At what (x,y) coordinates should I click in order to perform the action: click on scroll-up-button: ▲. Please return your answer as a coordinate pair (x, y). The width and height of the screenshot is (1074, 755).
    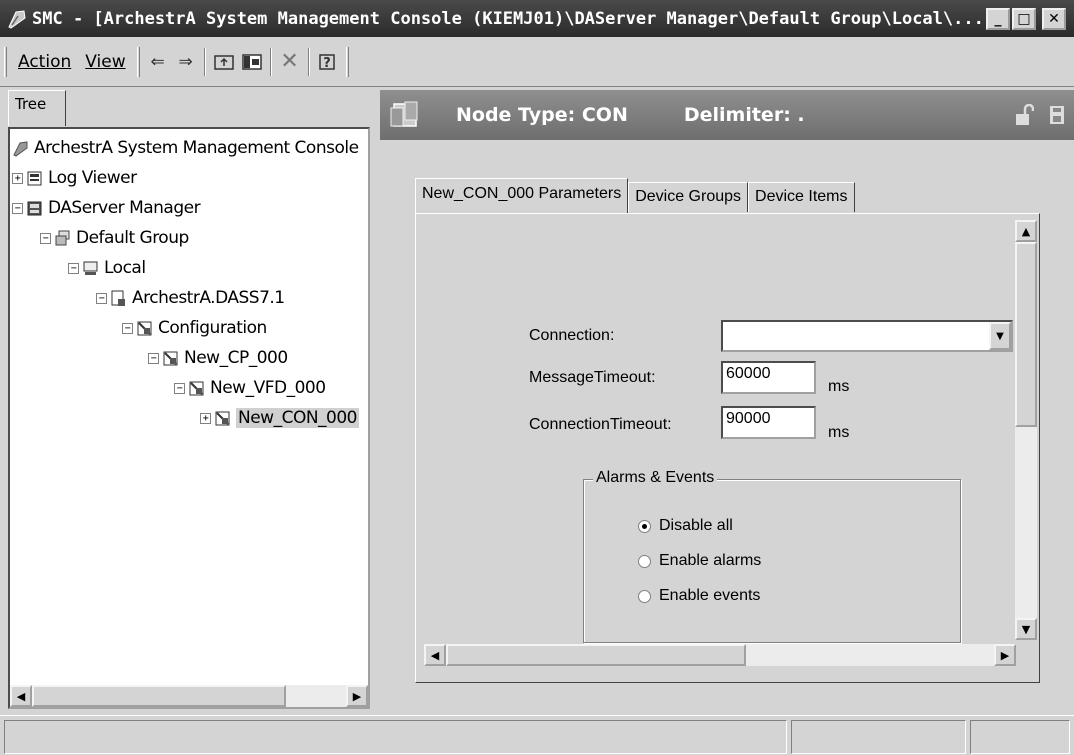
    Looking at the image, I should click on (1026, 231).